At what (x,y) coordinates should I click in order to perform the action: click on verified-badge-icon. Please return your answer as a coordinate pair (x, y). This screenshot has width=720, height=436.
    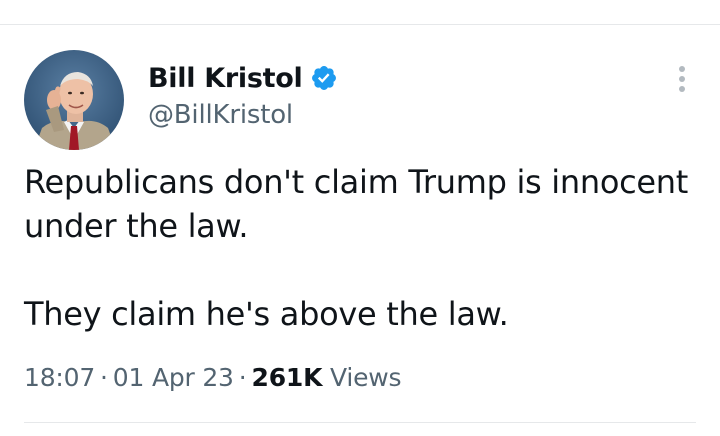
    Looking at the image, I should click on (324, 78).